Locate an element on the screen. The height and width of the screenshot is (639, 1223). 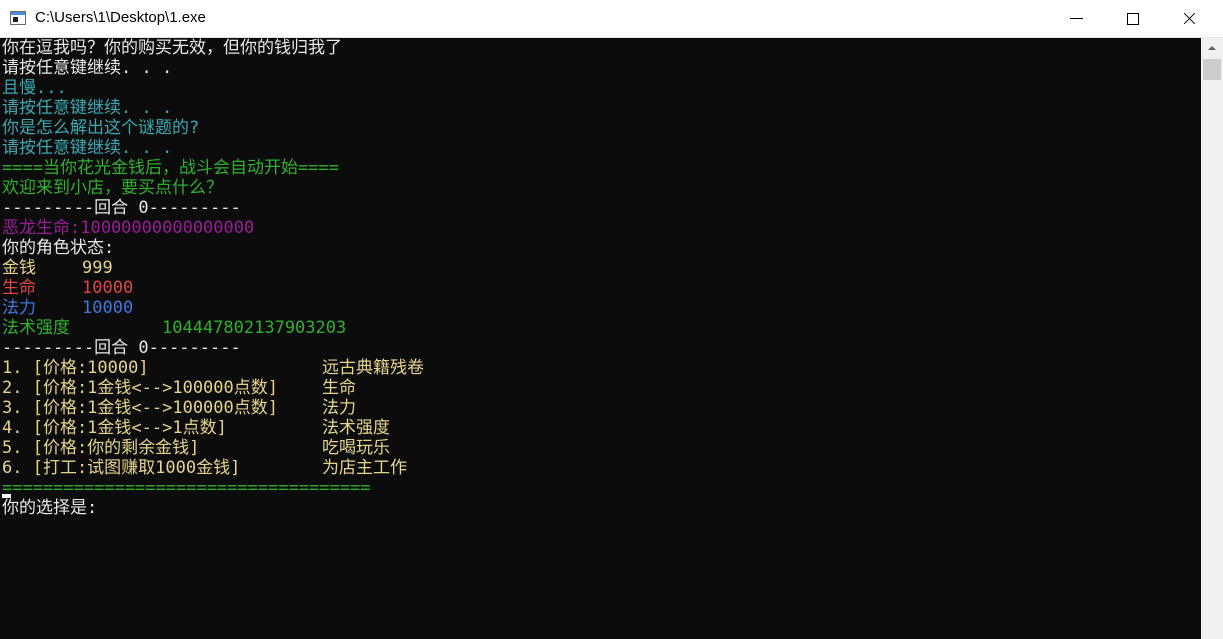
console-line: 恶龙生命:10000000000000000 is located at coordinates (128, 228).